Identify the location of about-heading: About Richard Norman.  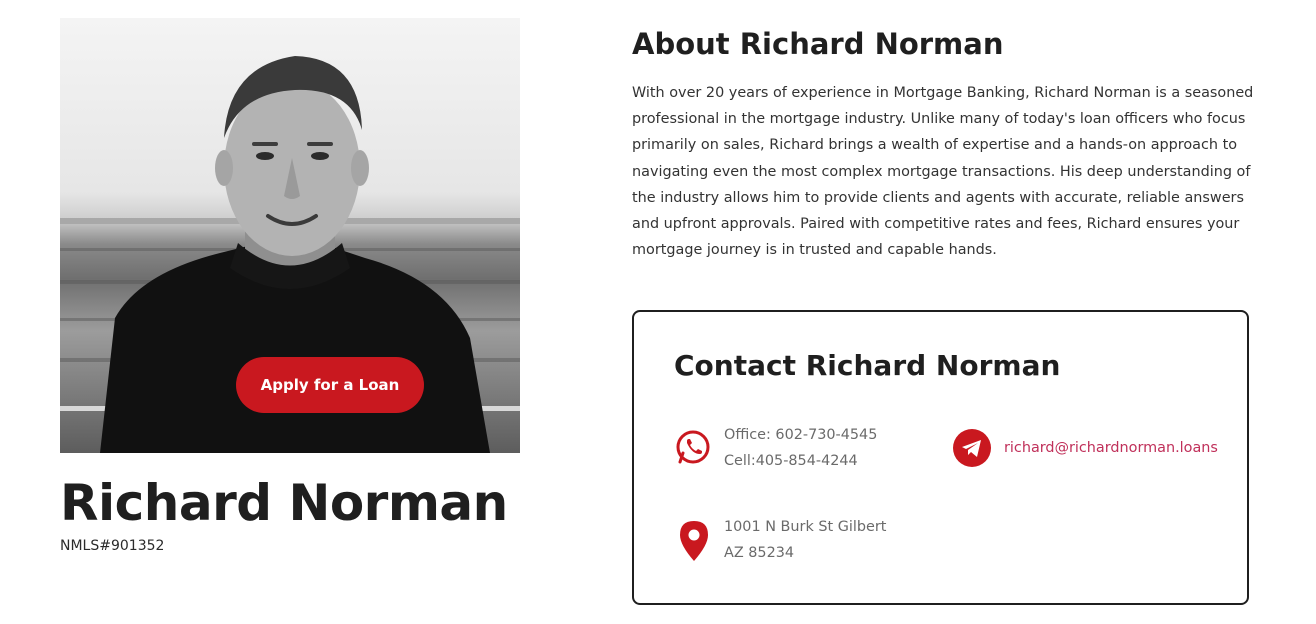
(818, 44).